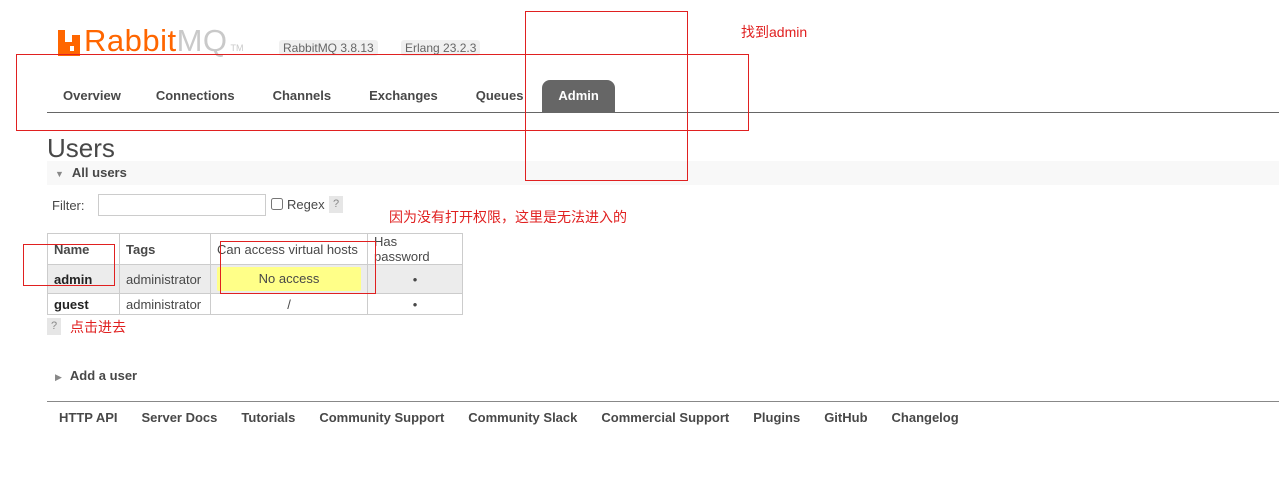 This screenshot has width=1279, height=480. Describe the element at coordinates (522, 418) in the screenshot. I see `footer-link-community-slack: Community Slack` at that location.